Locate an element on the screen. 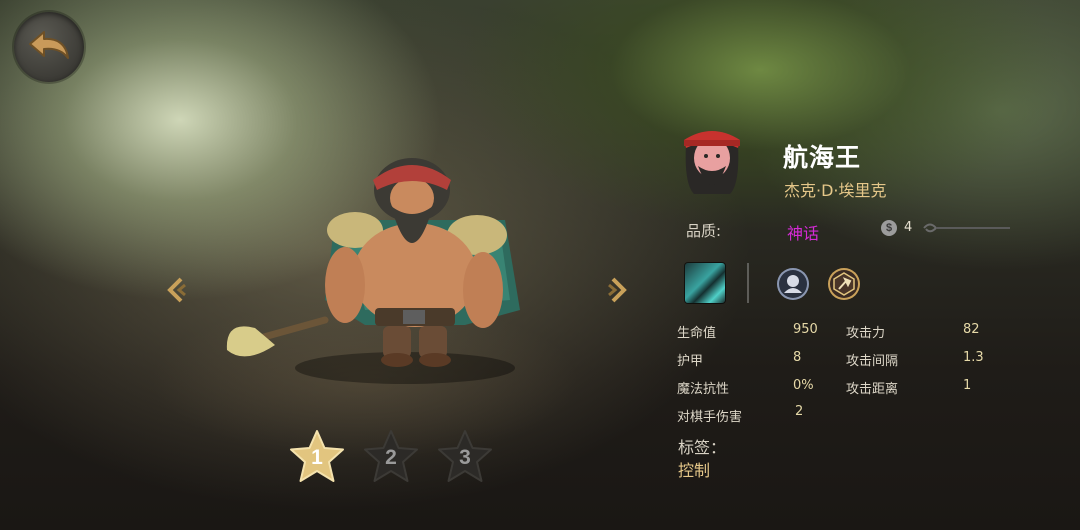 The height and width of the screenshot is (530, 1080). stat-player-dmg-label: 对棋手伤害 is located at coordinates (710, 417).